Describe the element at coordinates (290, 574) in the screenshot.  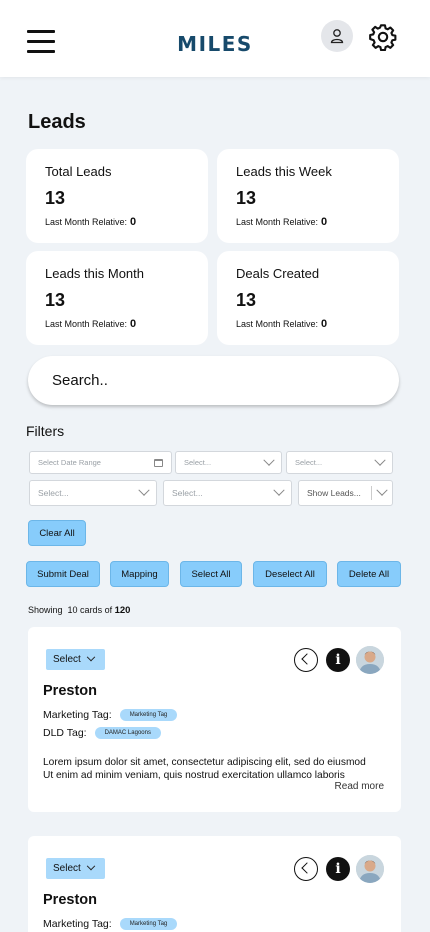
I see `deselect-all-button: Deselect All` at that location.